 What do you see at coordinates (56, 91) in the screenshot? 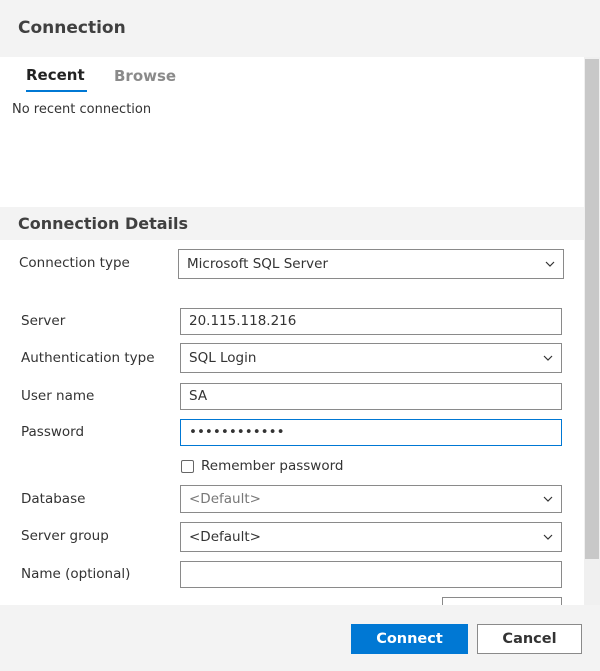
I see `active-tab-indicator` at bounding box center [56, 91].